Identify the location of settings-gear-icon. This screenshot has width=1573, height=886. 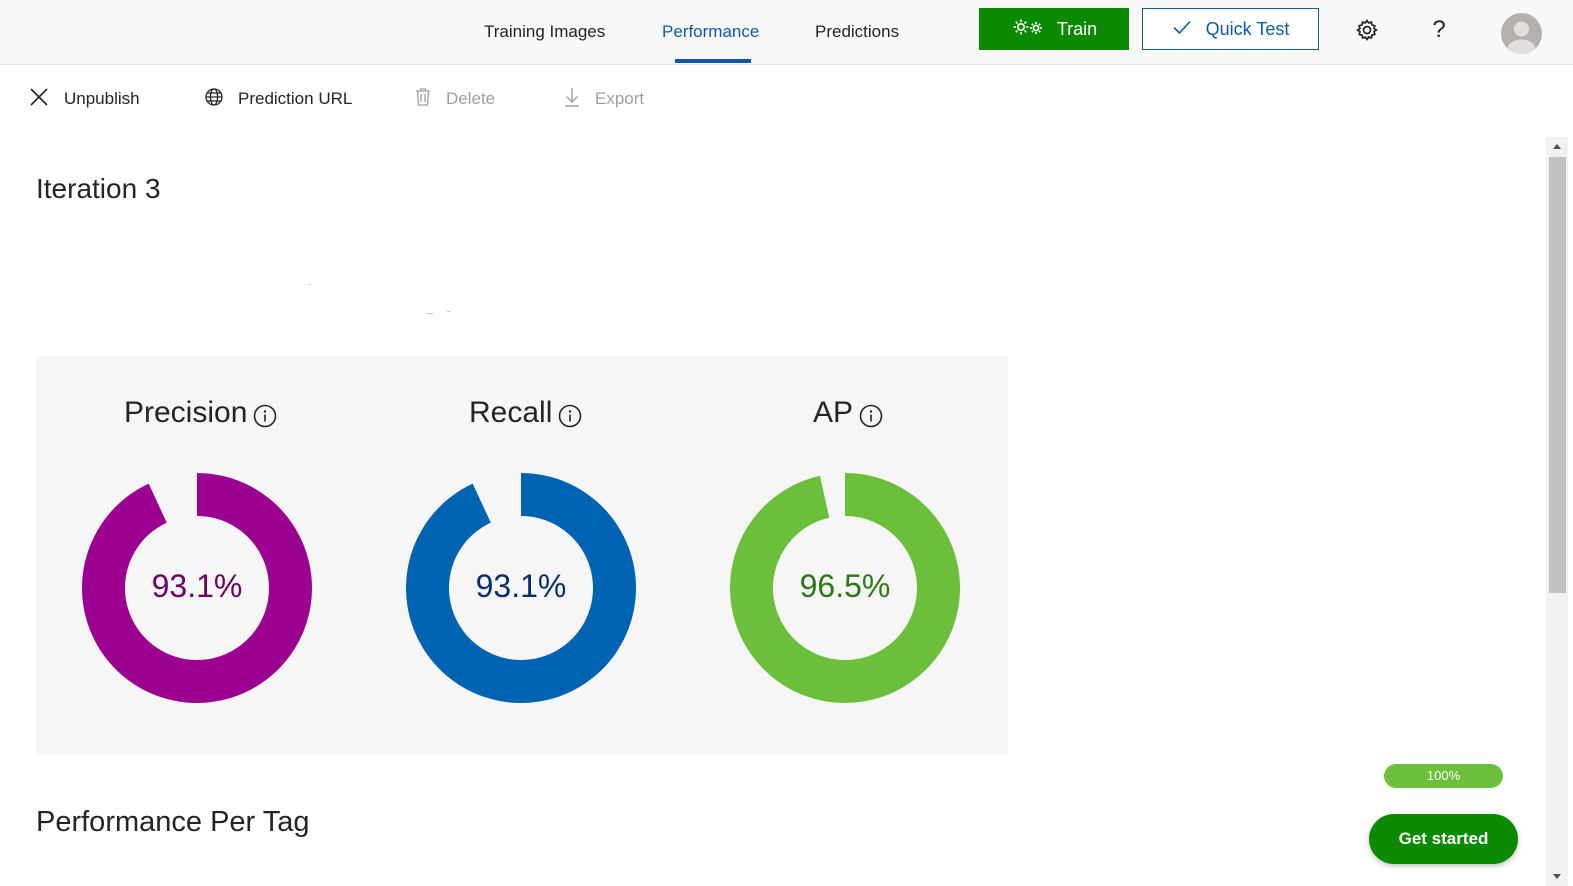
(1367, 30).